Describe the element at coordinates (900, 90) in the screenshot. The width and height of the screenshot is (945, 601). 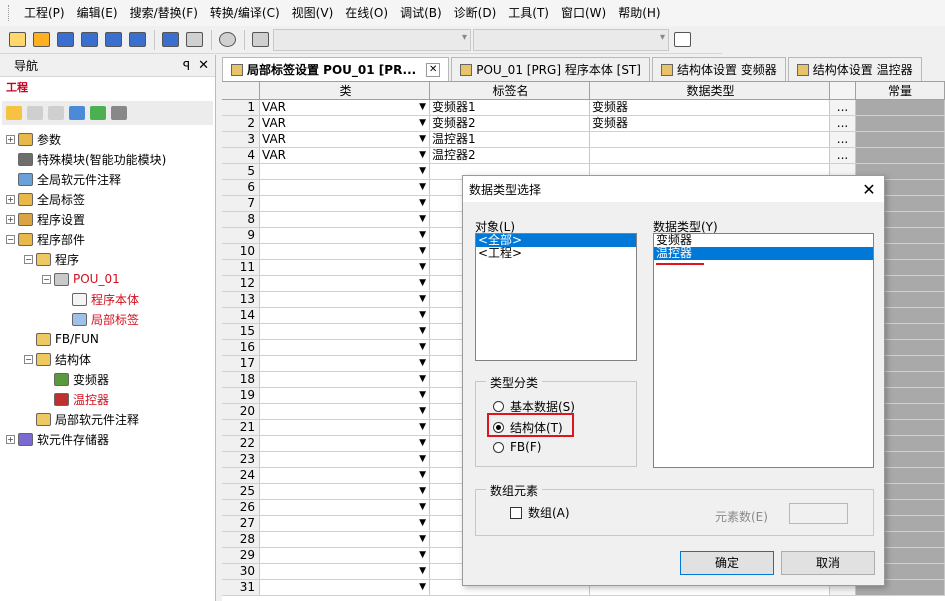
I see `header-constant: 常量` at that location.